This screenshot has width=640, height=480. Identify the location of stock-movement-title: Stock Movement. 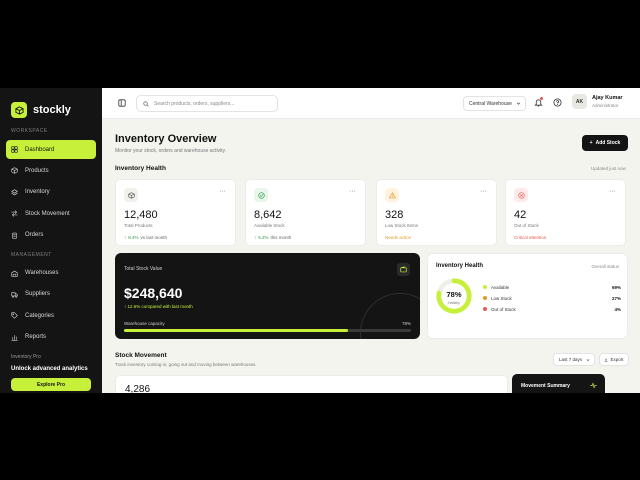
(141, 355).